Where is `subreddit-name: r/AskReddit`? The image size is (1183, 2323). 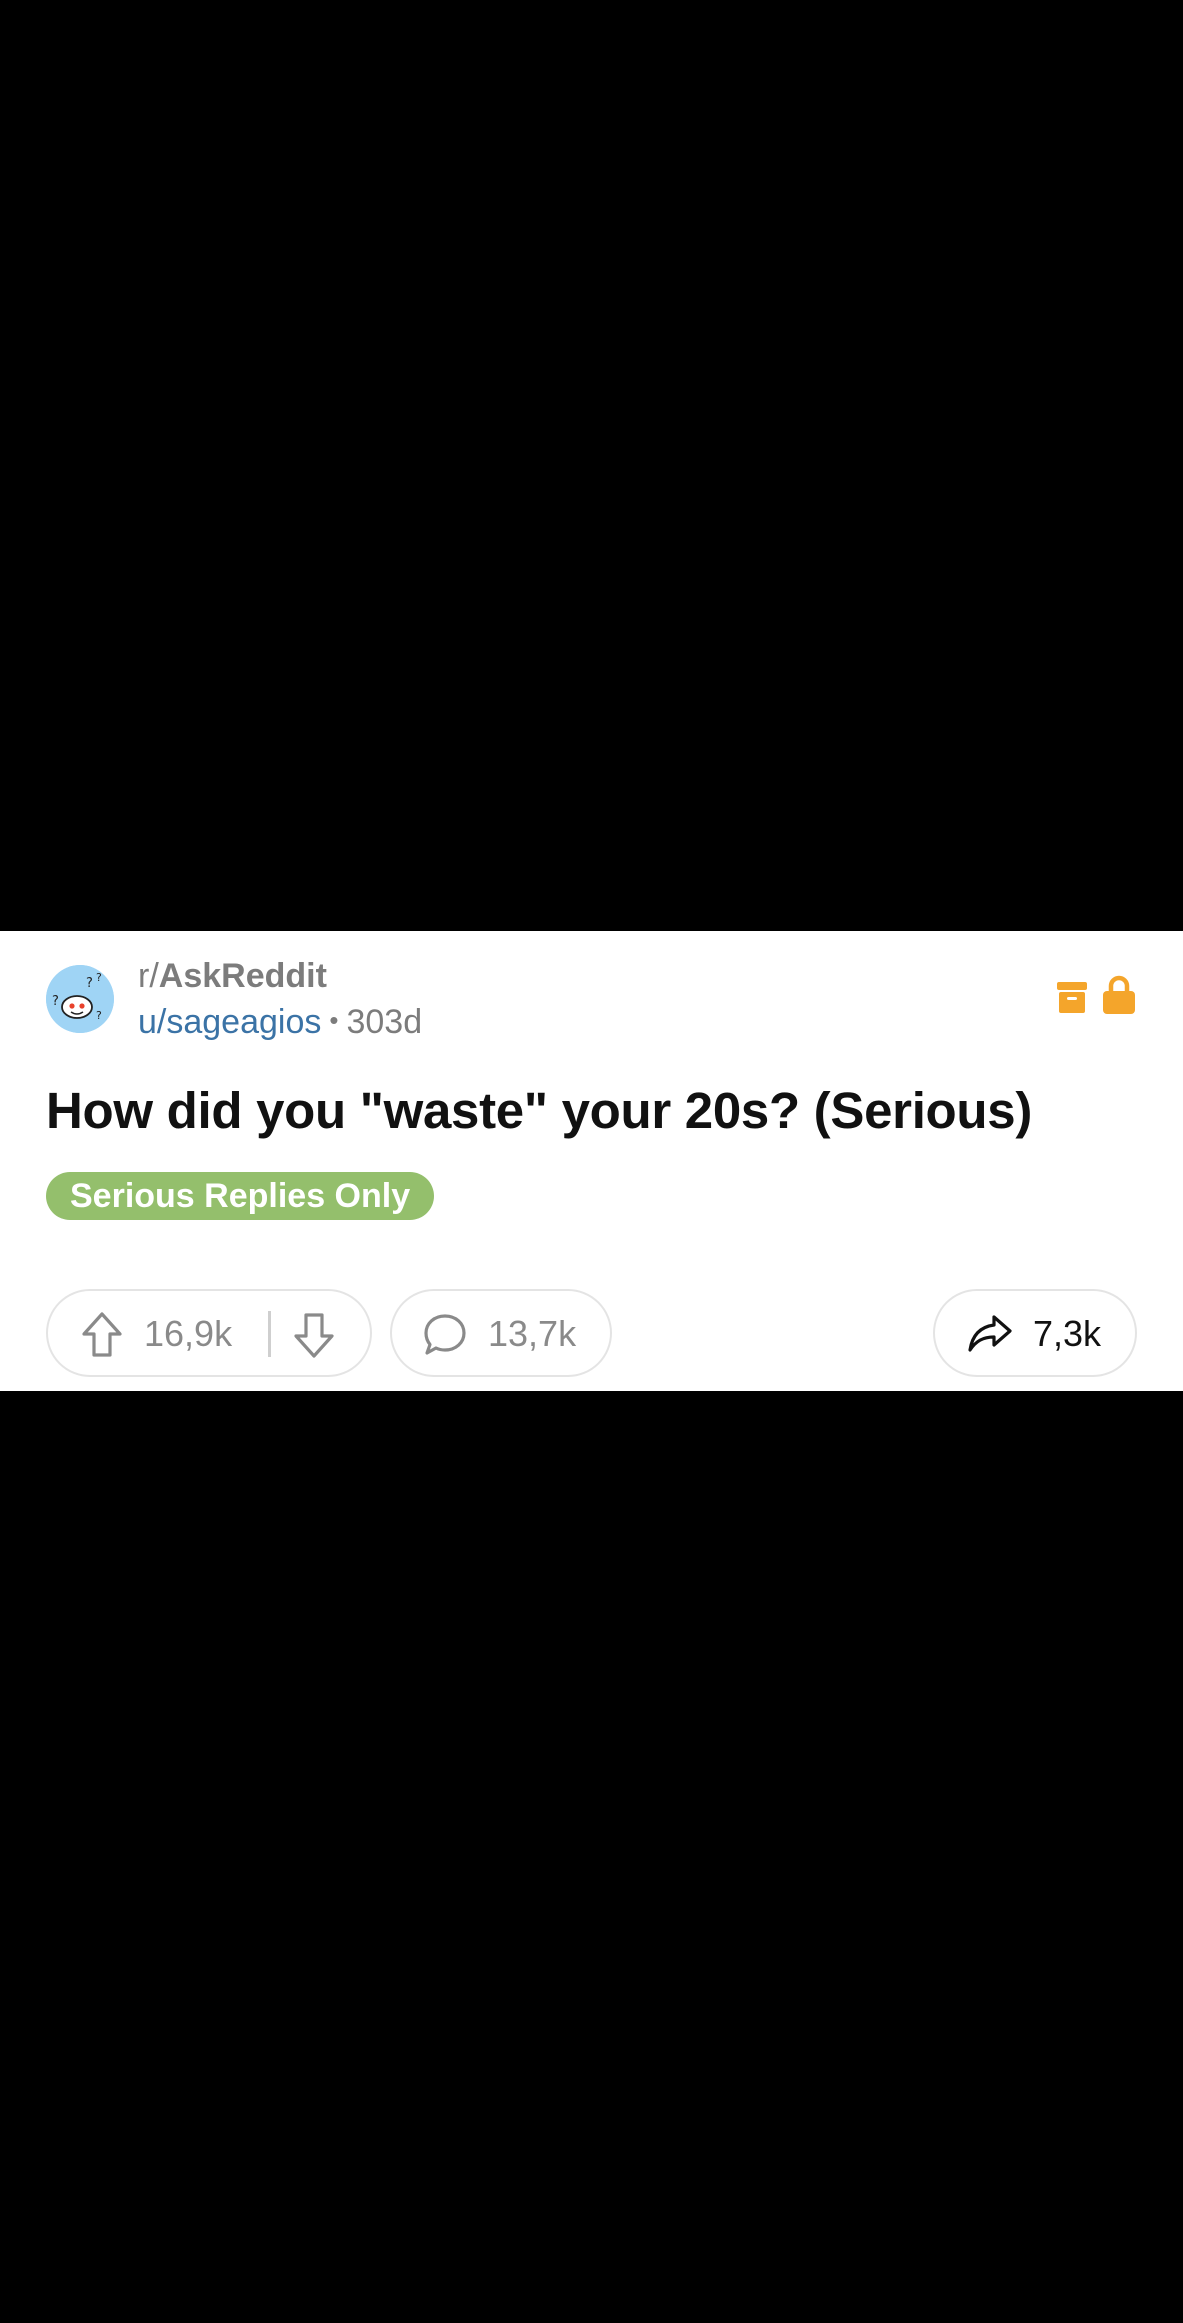
subreddit-name: r/AskReddit is located at coordinates (232, 976).